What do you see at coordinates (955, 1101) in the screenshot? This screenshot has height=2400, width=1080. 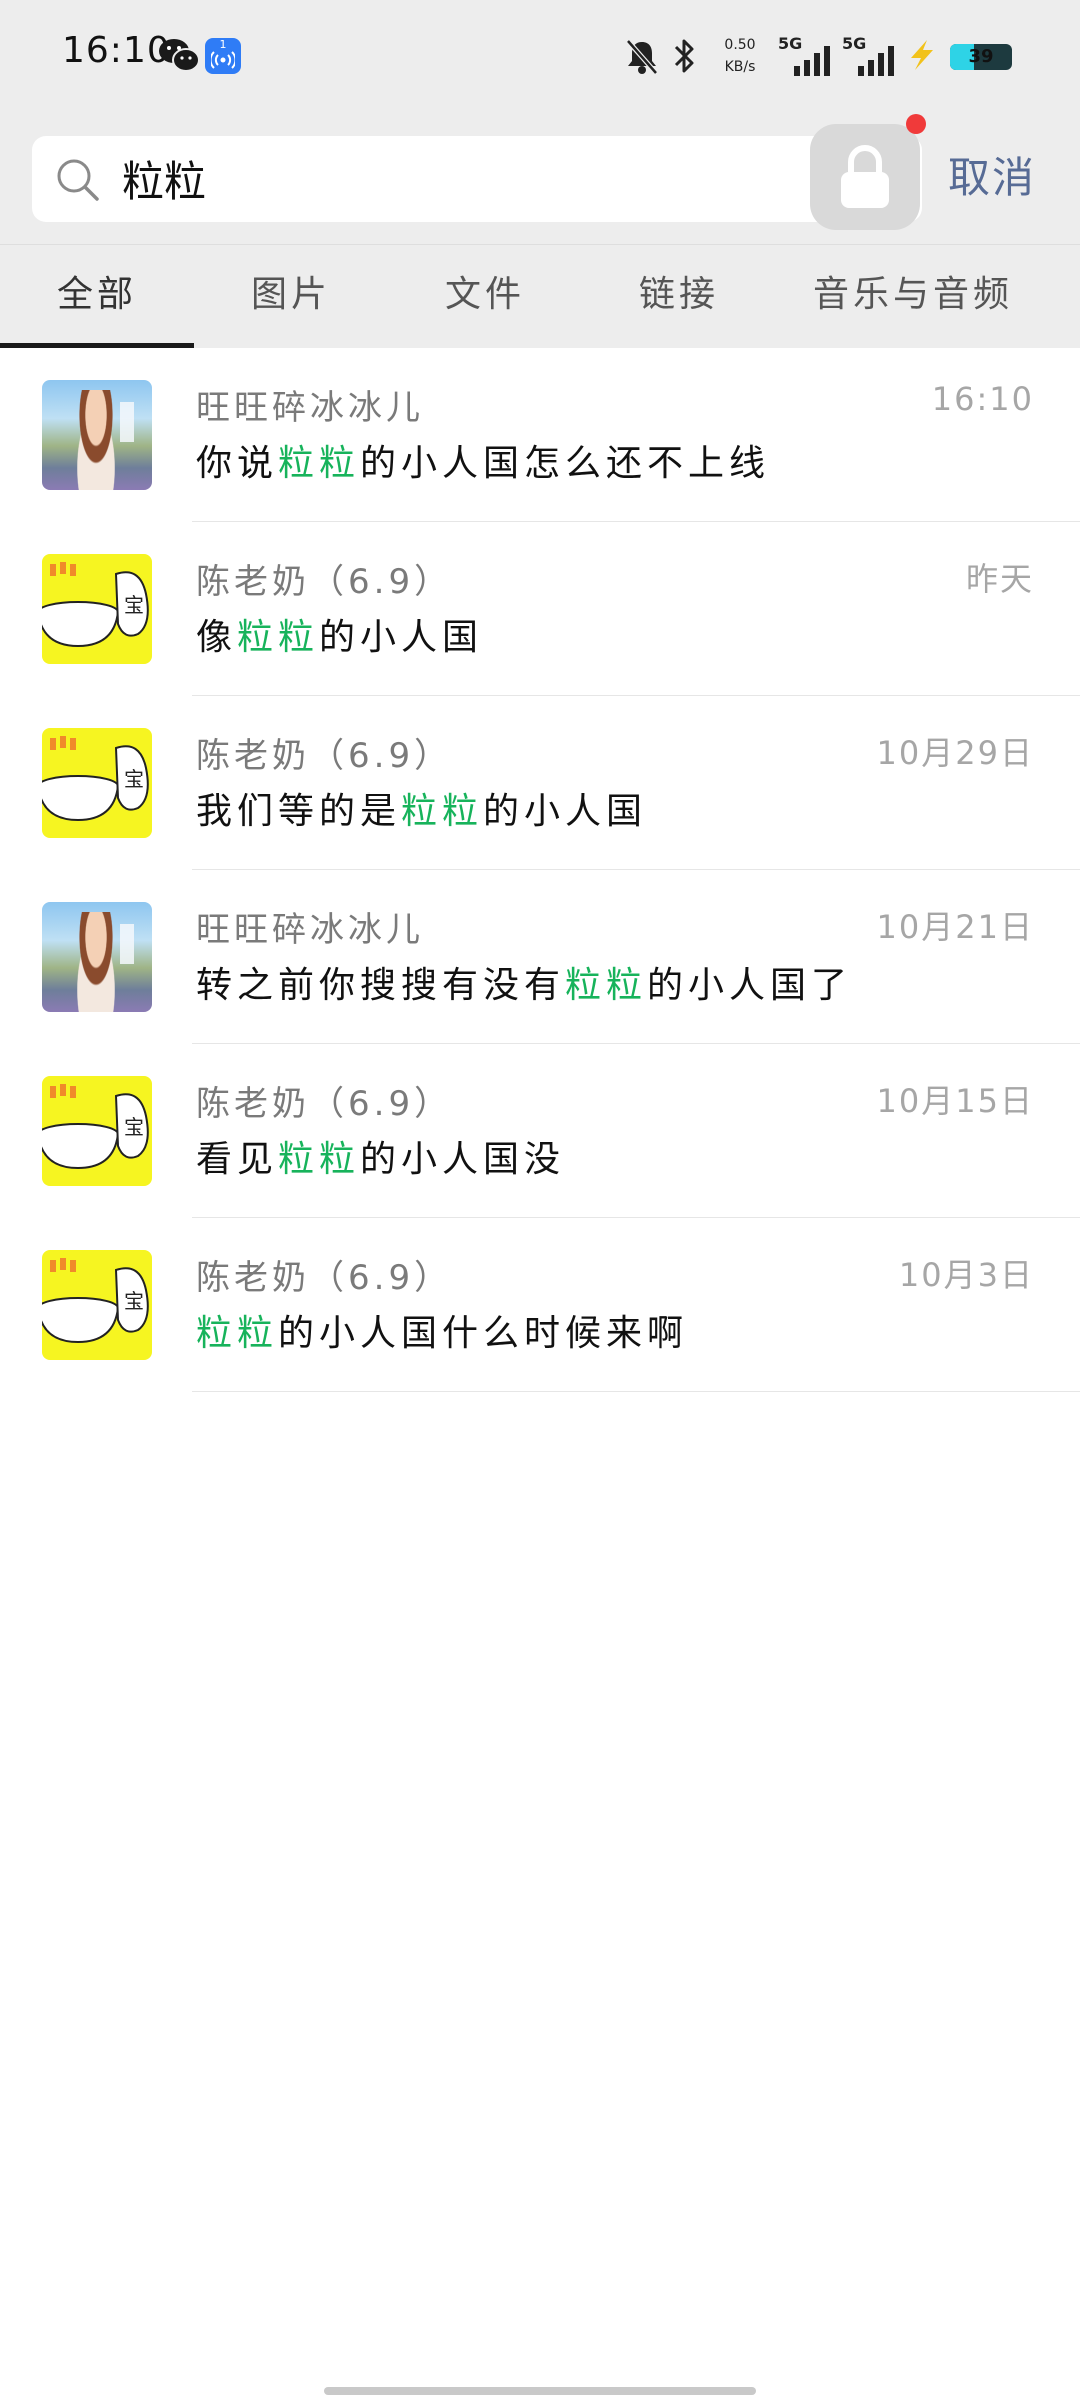 I see `result-date: 10月15日` at bounding box center [955, 1101].